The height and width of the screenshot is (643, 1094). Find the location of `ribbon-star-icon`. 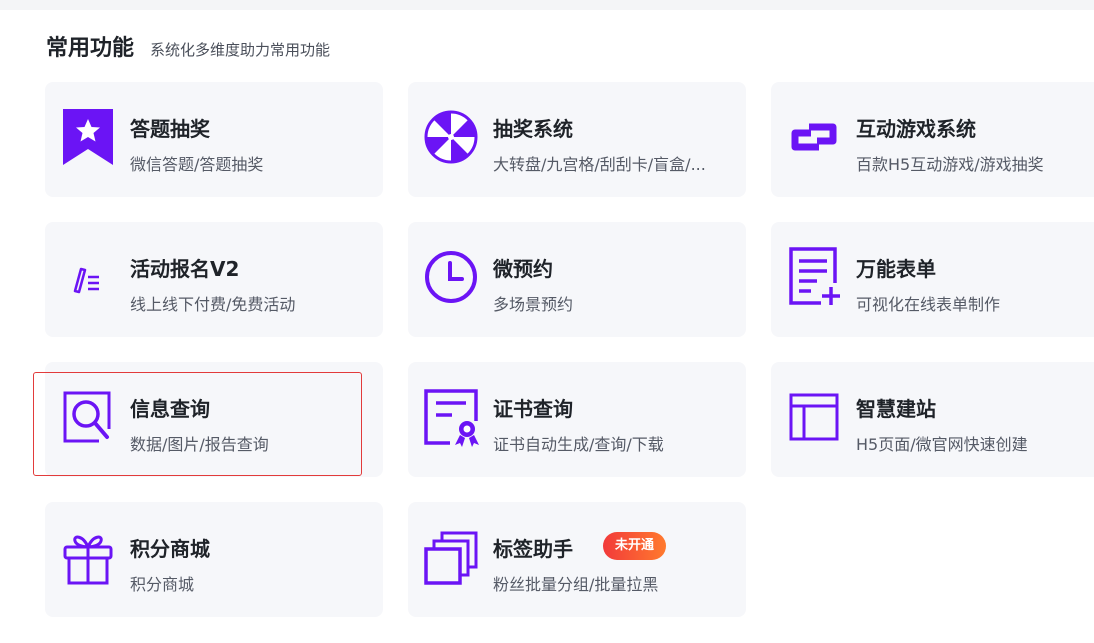

ribbon-star-icon is located at coordinates (88, 137).